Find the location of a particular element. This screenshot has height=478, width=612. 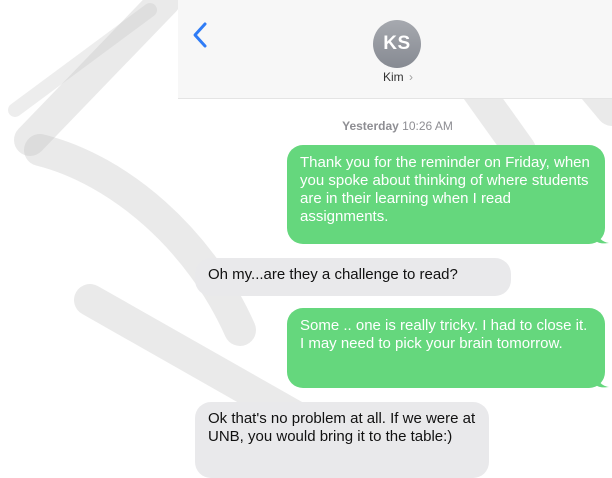

timestamp-day: Yesterday is located at coordinates (370, 126).